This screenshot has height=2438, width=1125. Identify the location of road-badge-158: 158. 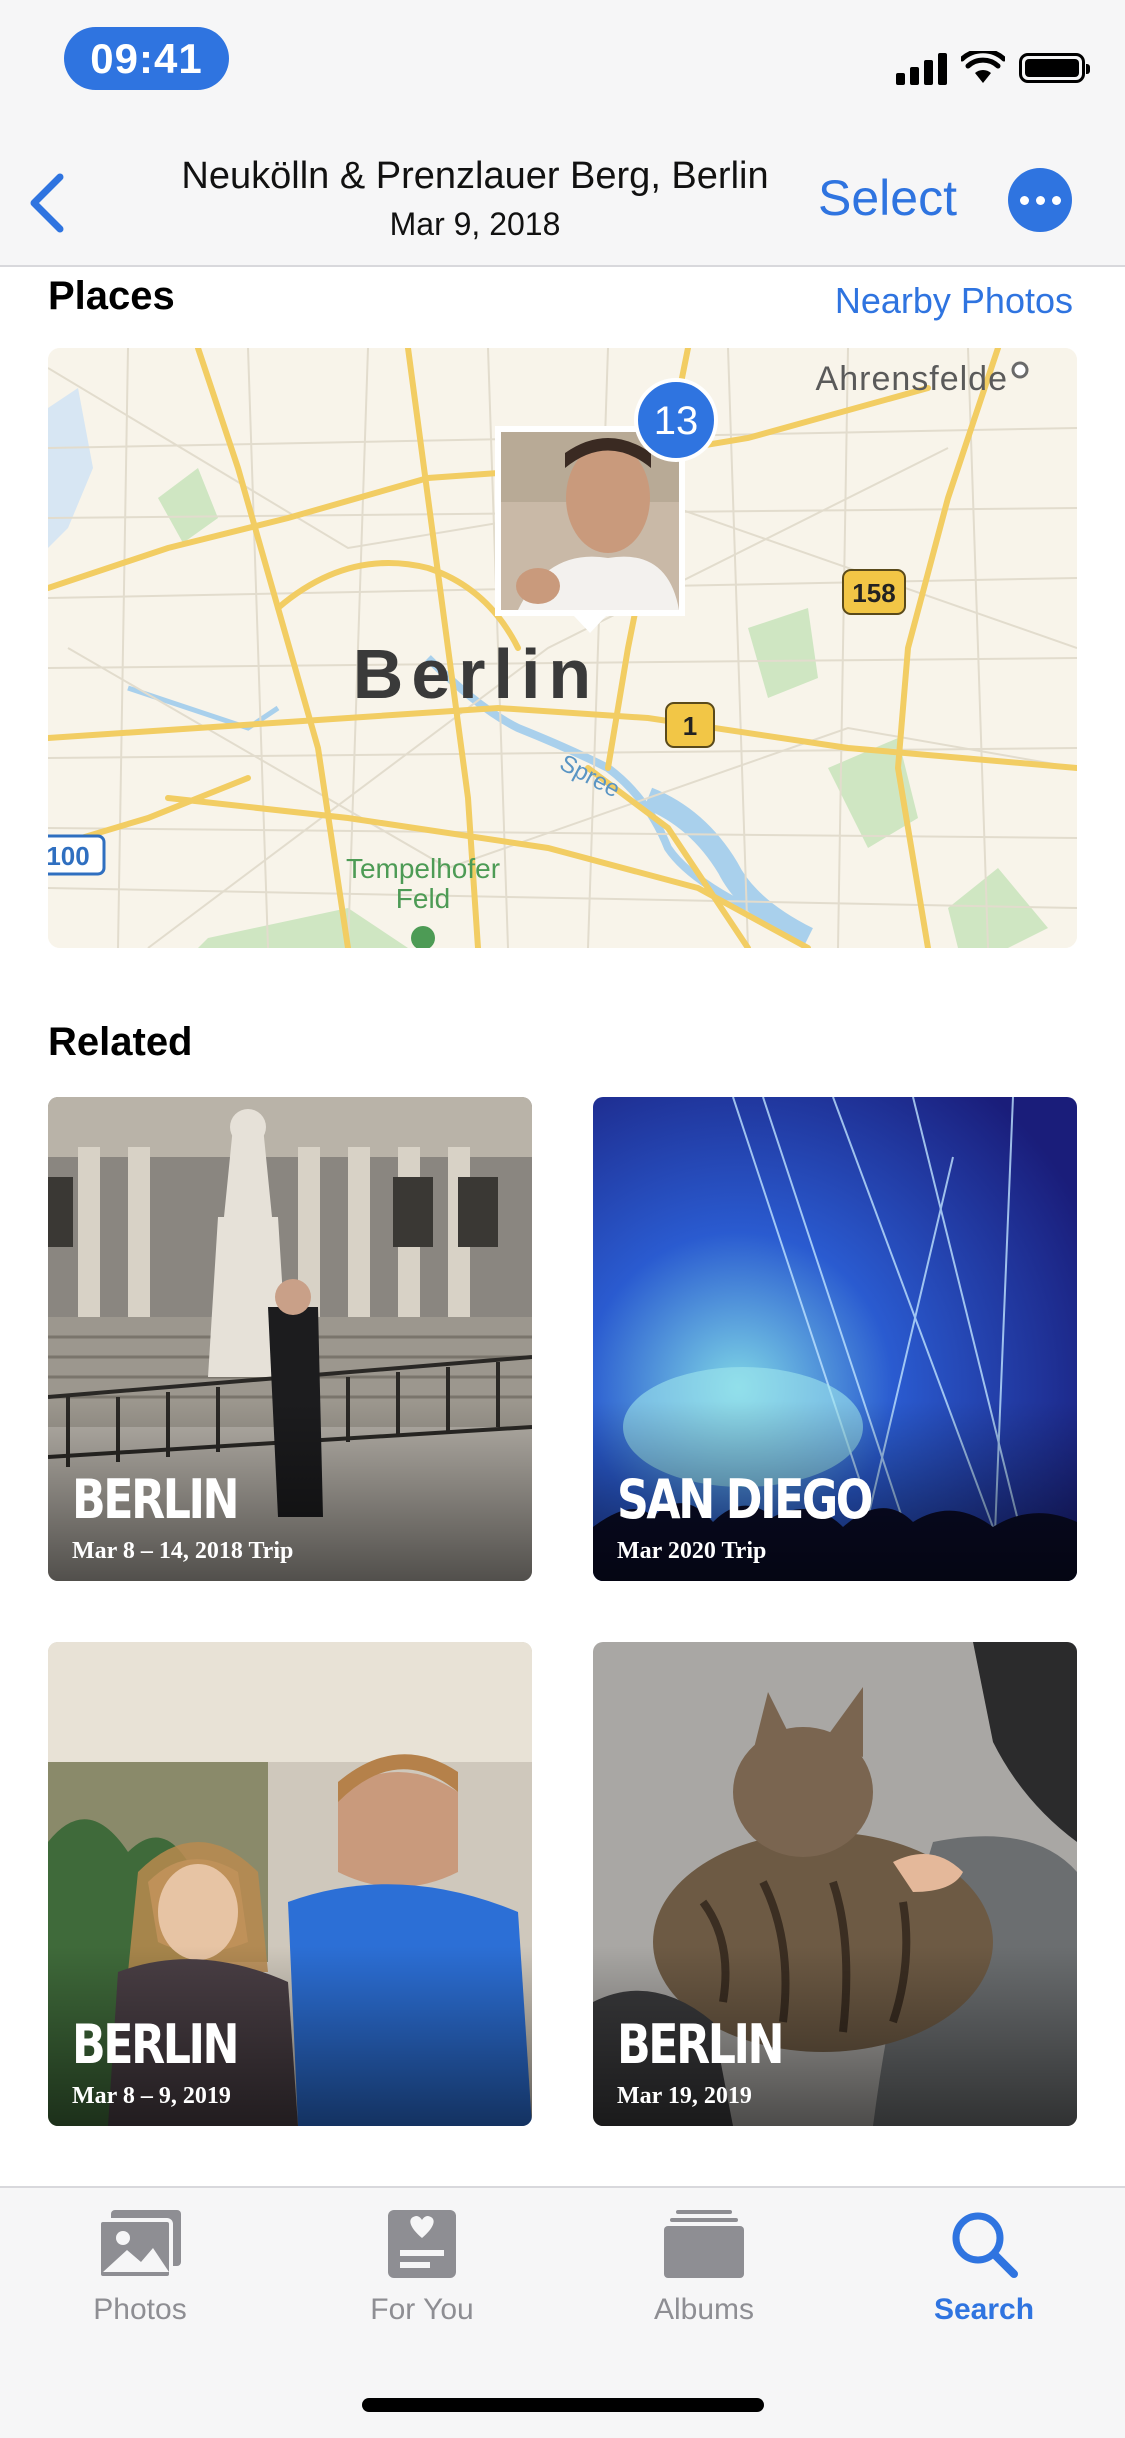
(873, 593).